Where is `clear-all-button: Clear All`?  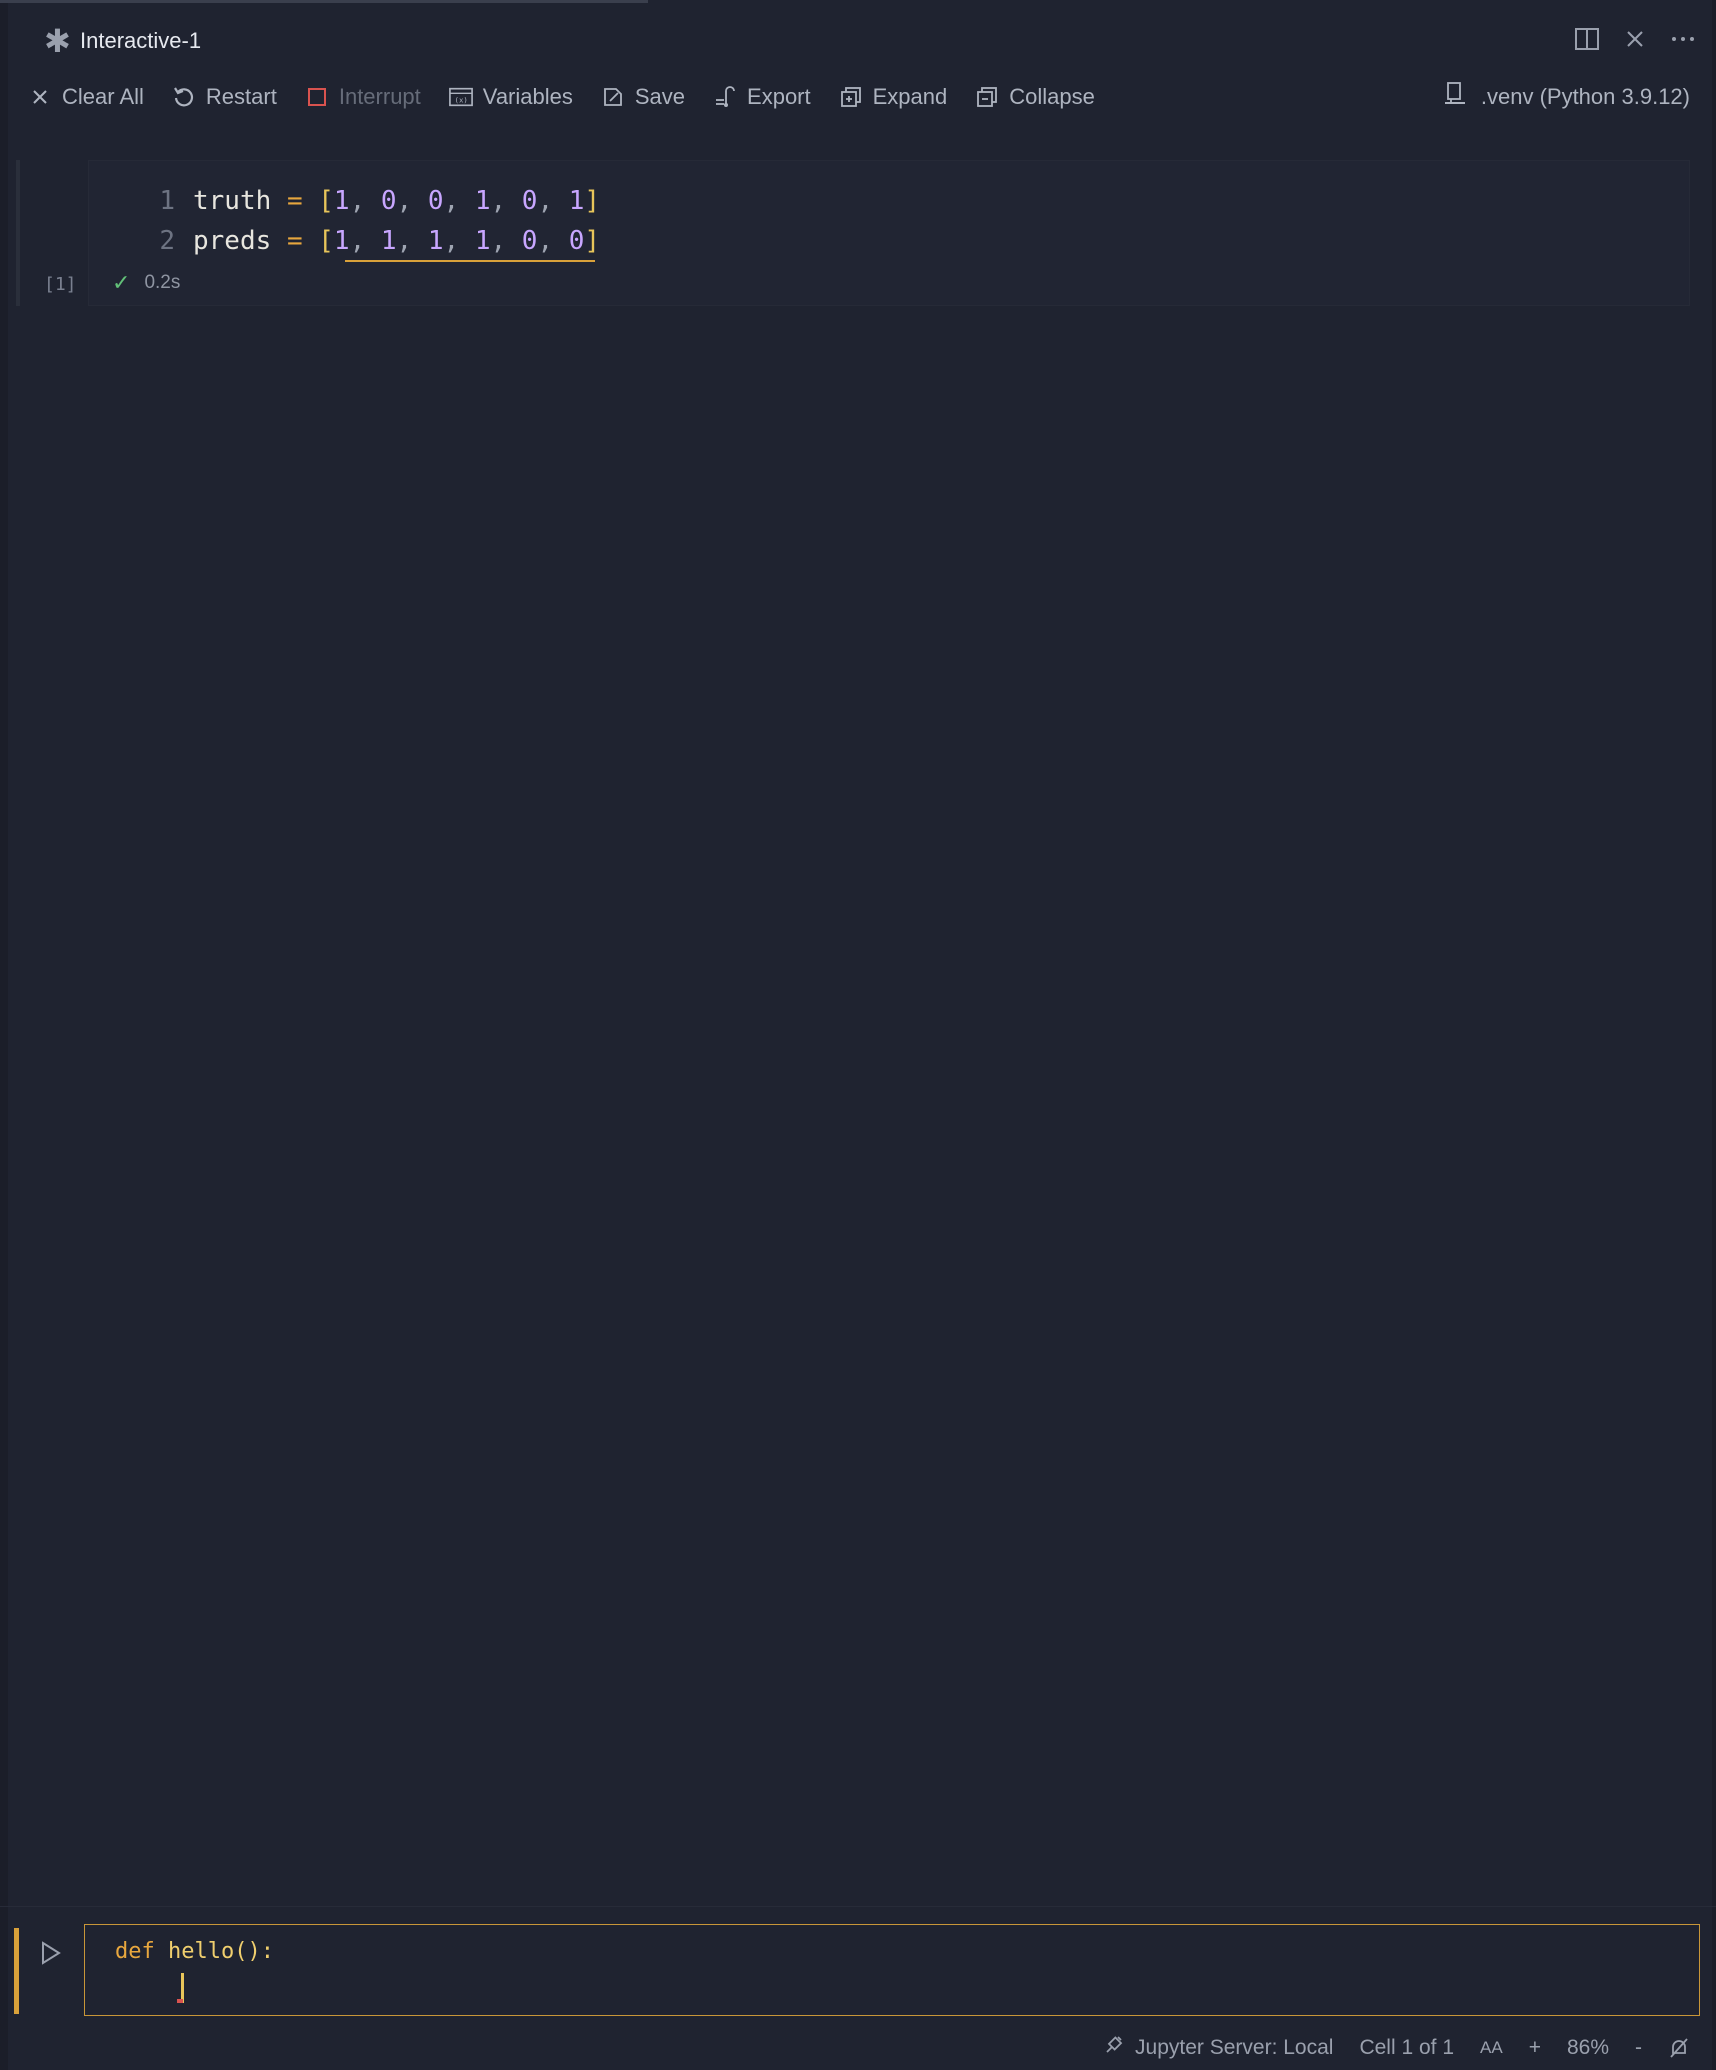
clear-all-button: Clear All is located at coordinates (86, 97).